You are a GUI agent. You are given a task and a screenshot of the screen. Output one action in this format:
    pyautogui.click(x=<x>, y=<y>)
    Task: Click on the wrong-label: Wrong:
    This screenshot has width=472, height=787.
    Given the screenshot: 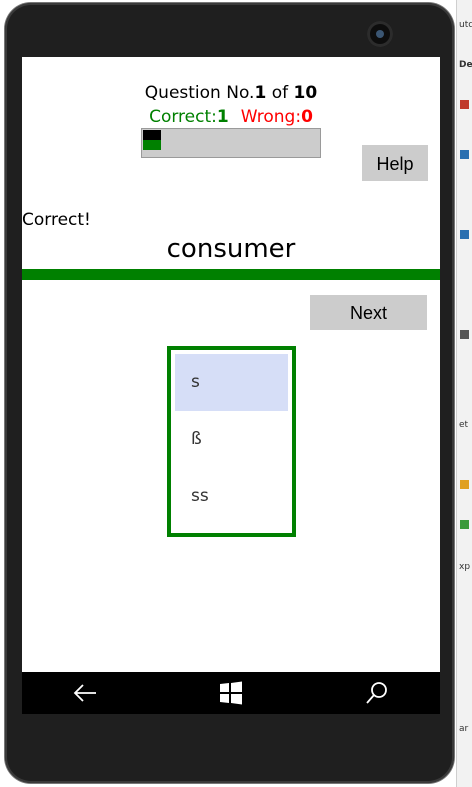 What is the action you would take?
    pyautogui.click(x=271, y=117)
    